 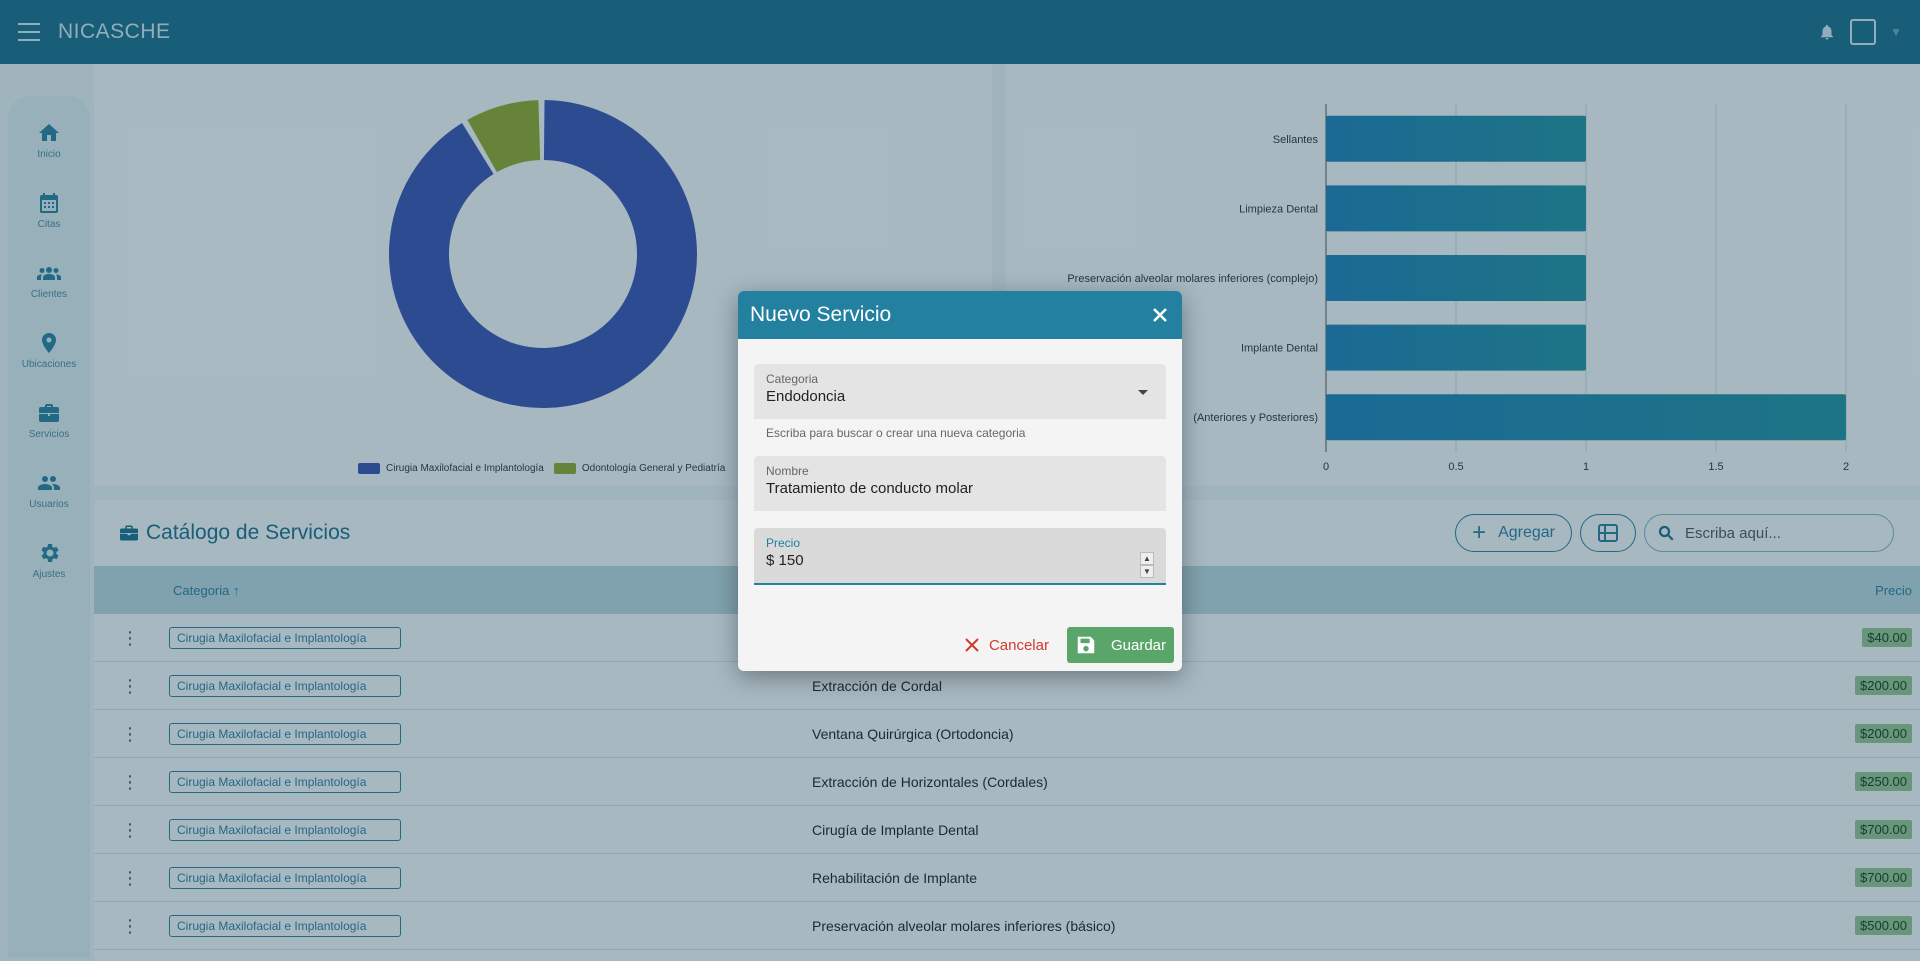 I want to click on name-field: Nombre Tratamiento de conducto molar, so click(x=960, y=483).